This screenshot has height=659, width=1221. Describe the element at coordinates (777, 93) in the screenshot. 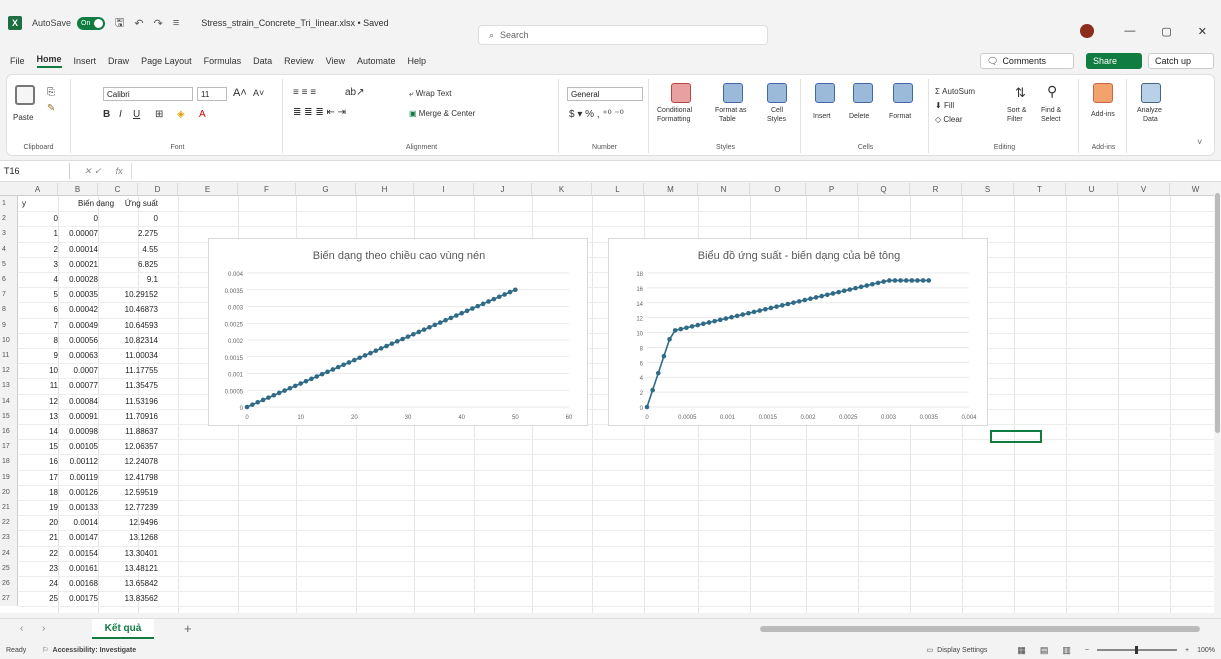

I see `cell-styles-icon` at that location.